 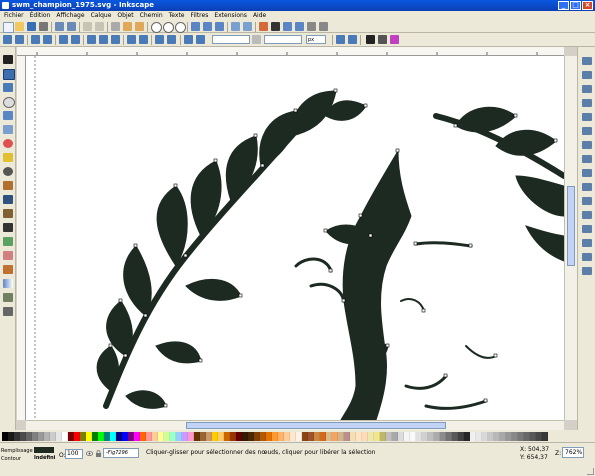 What do you see at coordinates (87, 26) in the screenshot?
I see `undo-icon` at bounding box center [87, 26].